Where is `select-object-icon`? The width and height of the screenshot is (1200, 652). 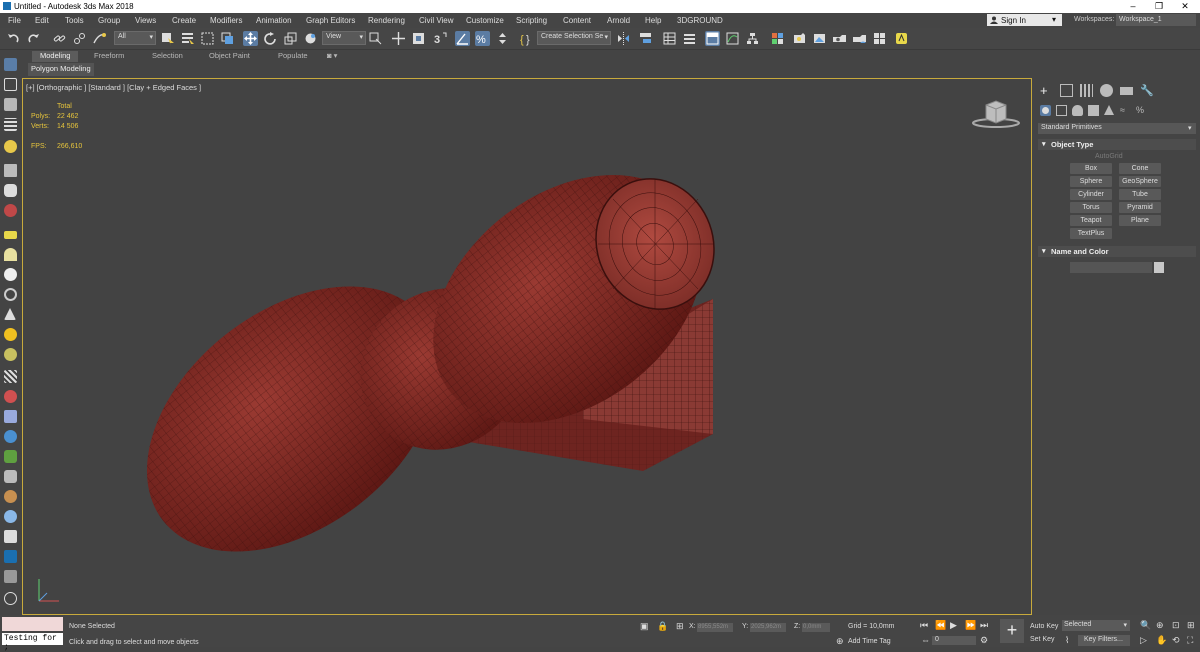 select-object-icon is located at coordinates (167, 38).